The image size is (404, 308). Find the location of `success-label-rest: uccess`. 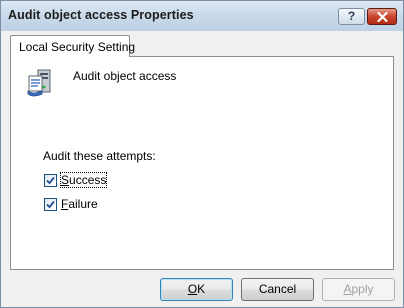

success-label-rest: uccess is located at coordinates (88, 180).